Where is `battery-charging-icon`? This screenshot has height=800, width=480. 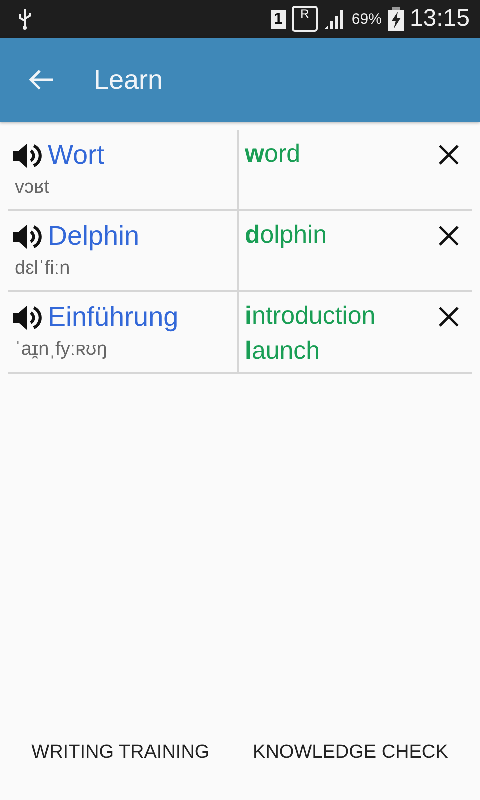 battery-charging-icon is located at coordinates (396, 19).